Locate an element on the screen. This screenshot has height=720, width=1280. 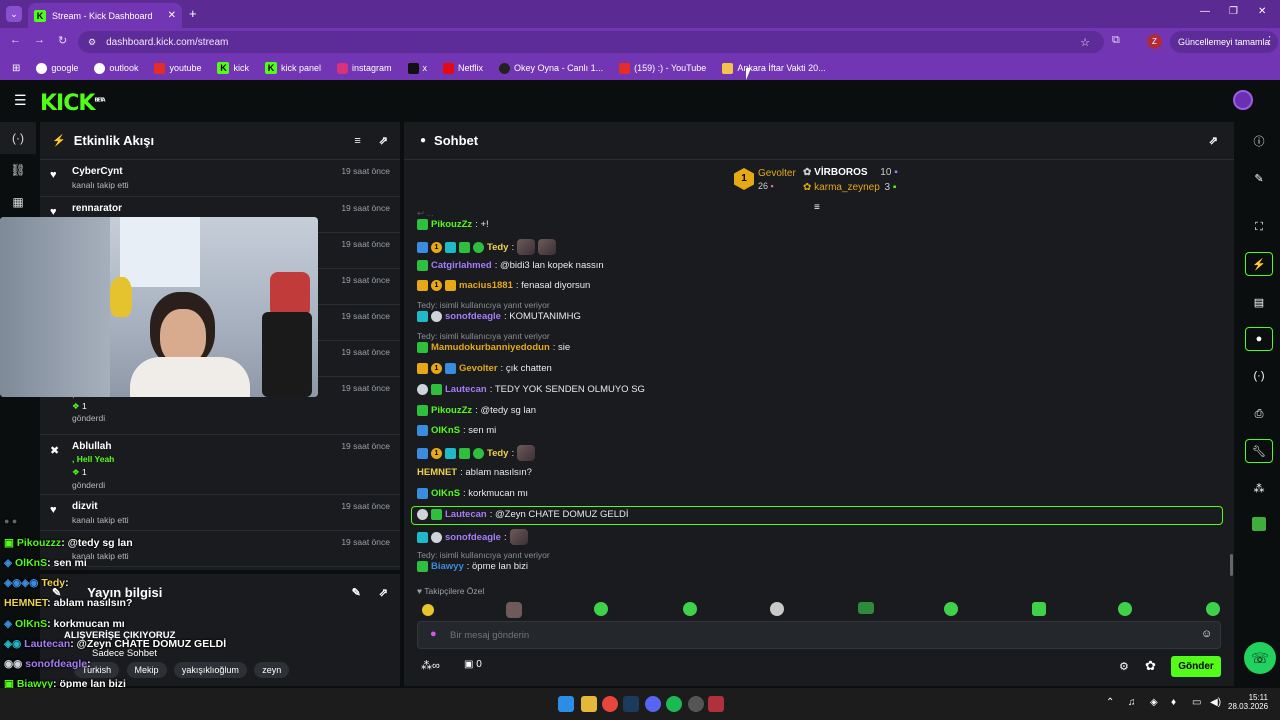
tag: Mekip is located at coordinates (146, 670).